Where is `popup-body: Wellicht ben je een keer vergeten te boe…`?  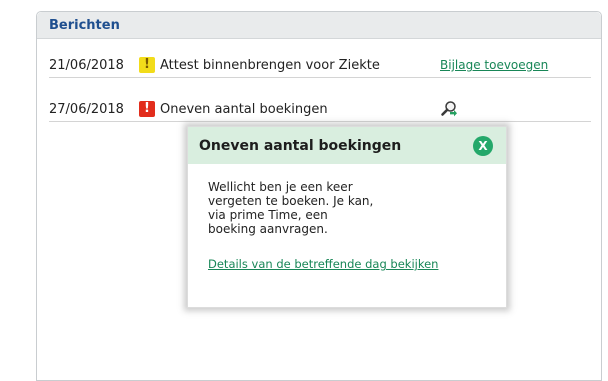 popup-body: Wellicht ben je een keer vergeten te boe… is located at coordinates (347, 217).